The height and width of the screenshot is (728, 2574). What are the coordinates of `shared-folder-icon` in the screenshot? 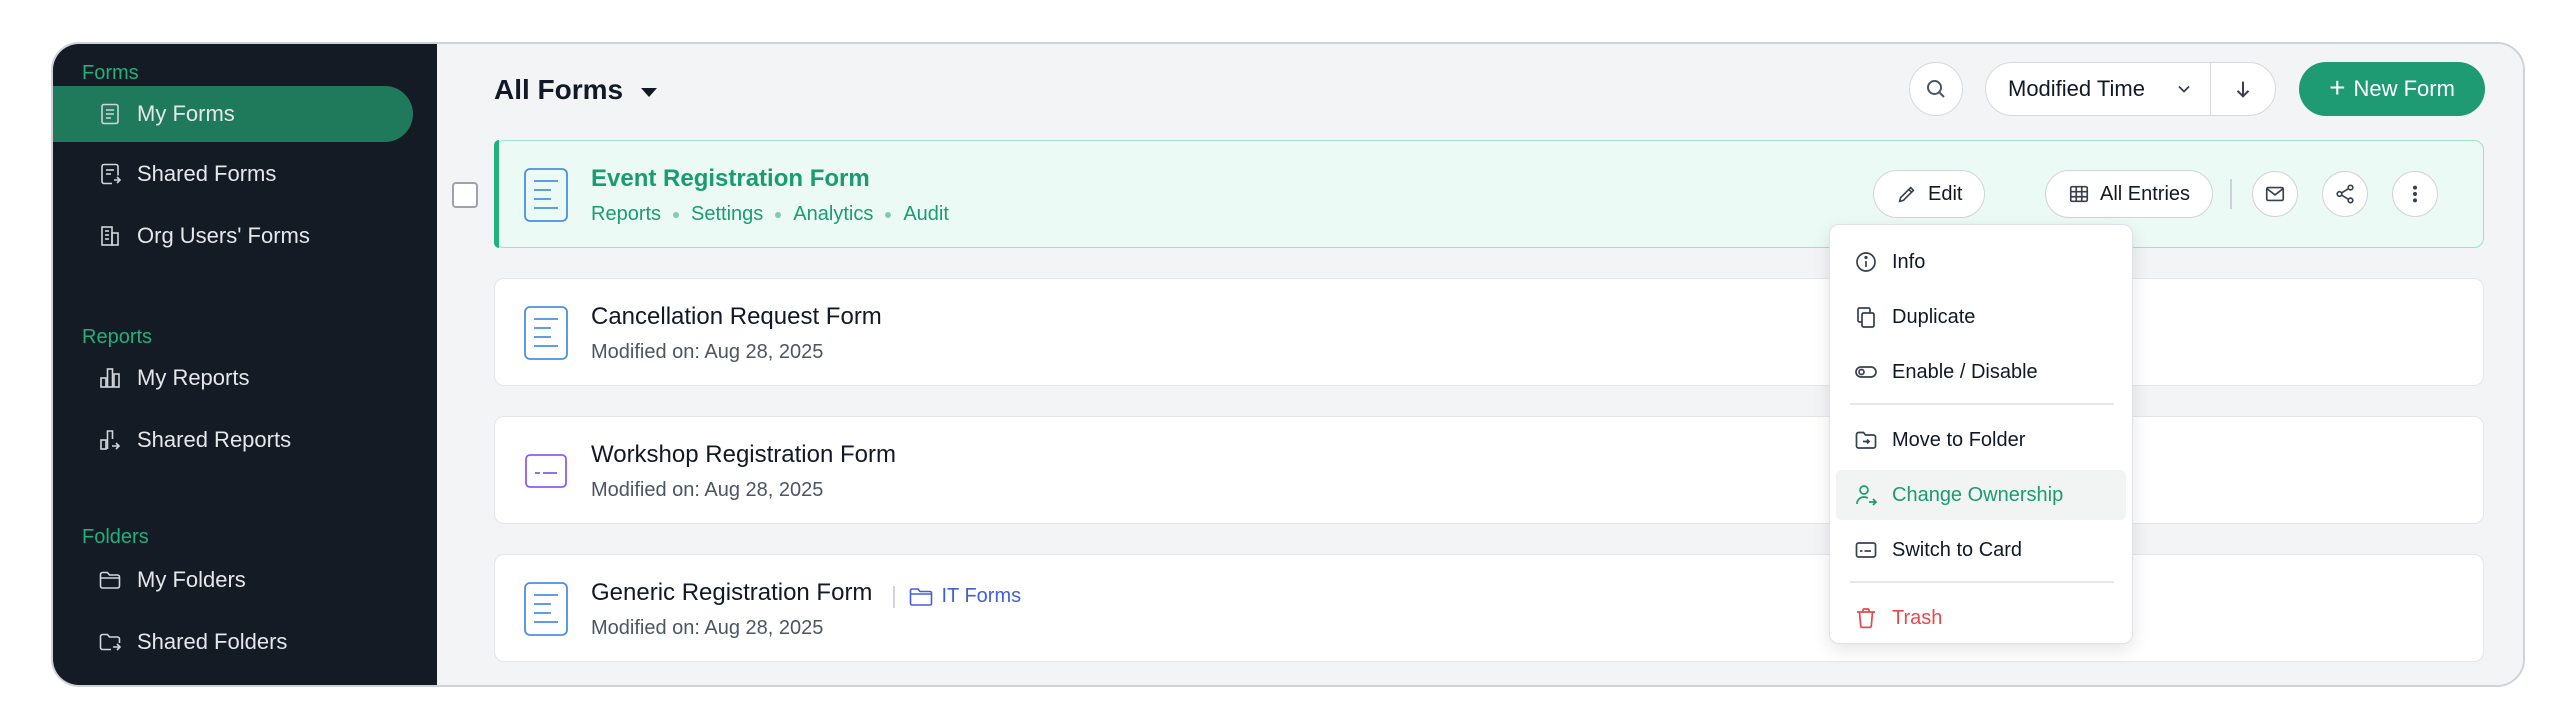 It's located at (110, 642).